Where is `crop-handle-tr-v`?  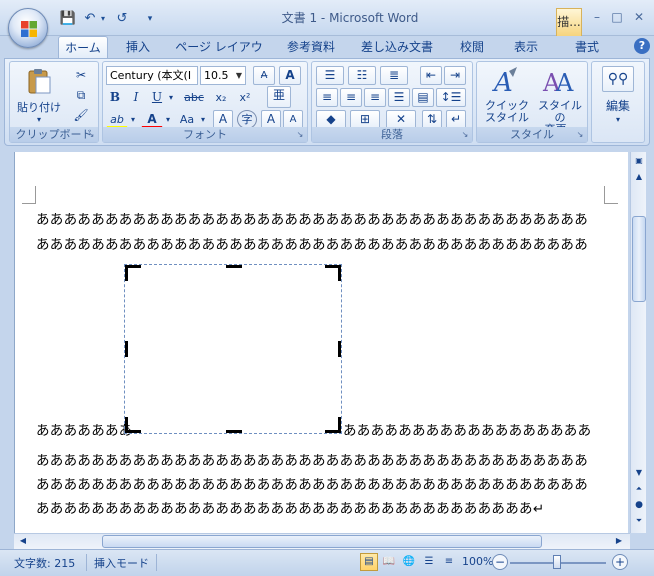 crop-handle-tr-v is located at coordinates (339, 273).